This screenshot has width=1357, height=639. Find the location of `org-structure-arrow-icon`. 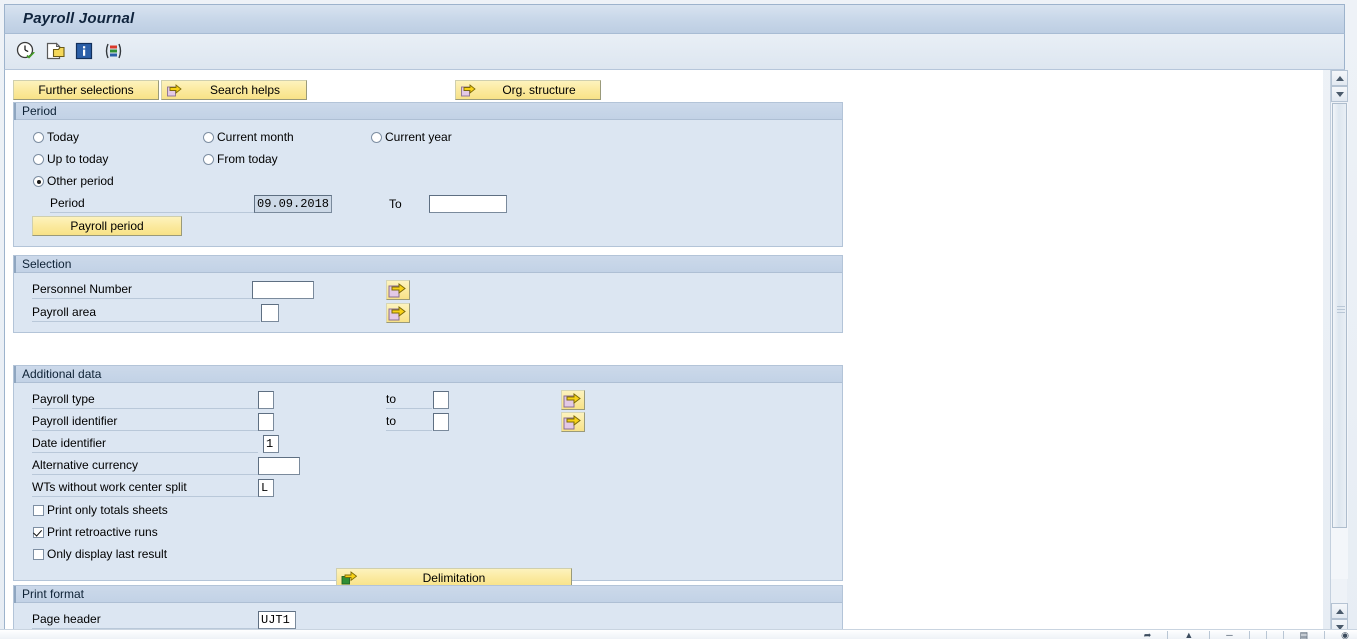

org-structure-arrow-icon is located at coordinates (468, 90).